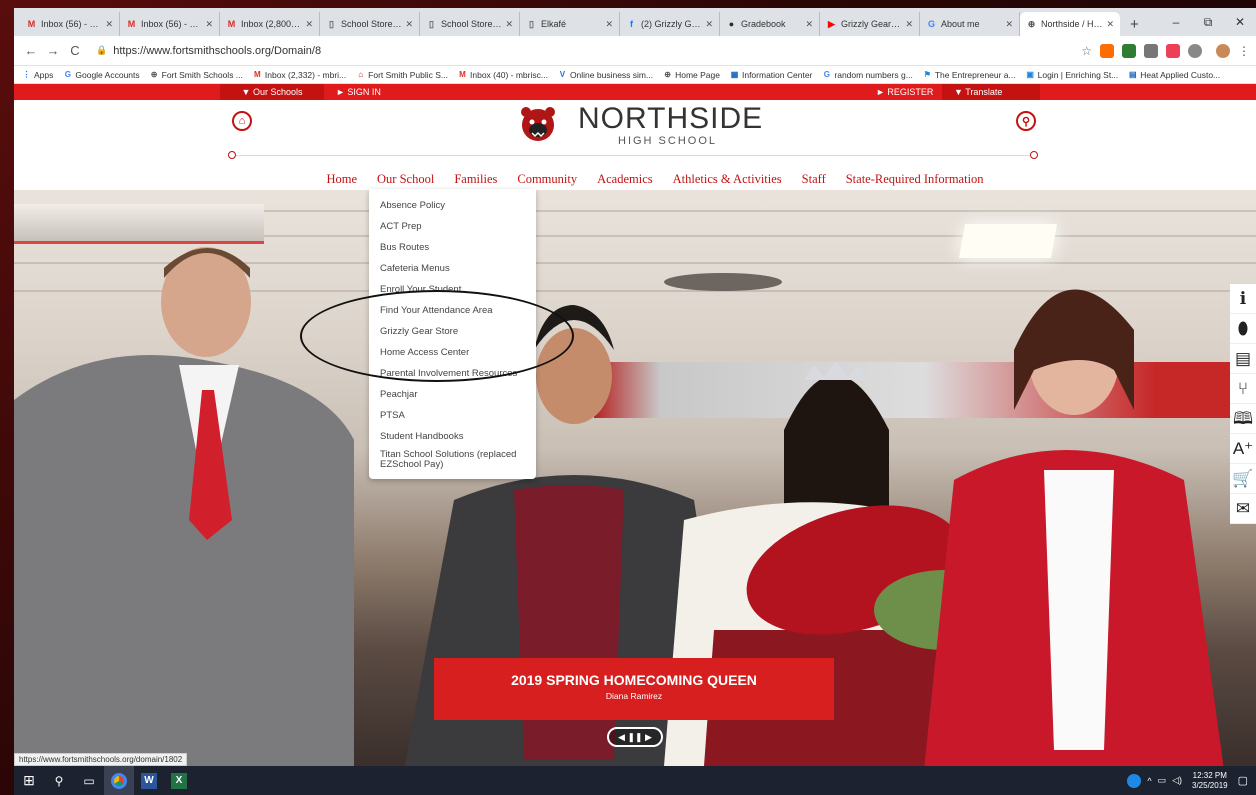 The height and width of the screenshot is (795, 1256). What do you see at coordinates (1243, 780) in the screenshot?
I see `notification-icon: ▢` at bounding box center [1243, 780].